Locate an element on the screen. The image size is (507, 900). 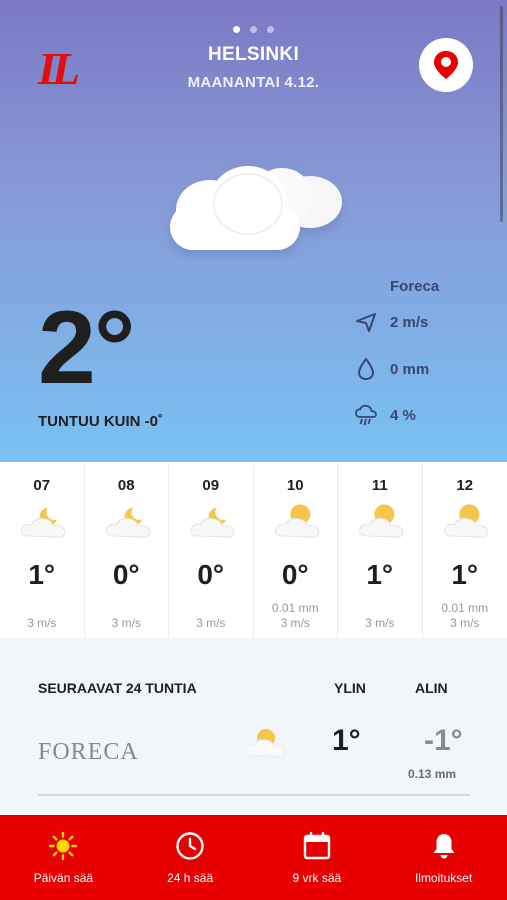
page-indicator is located at coordinates (253, 29).